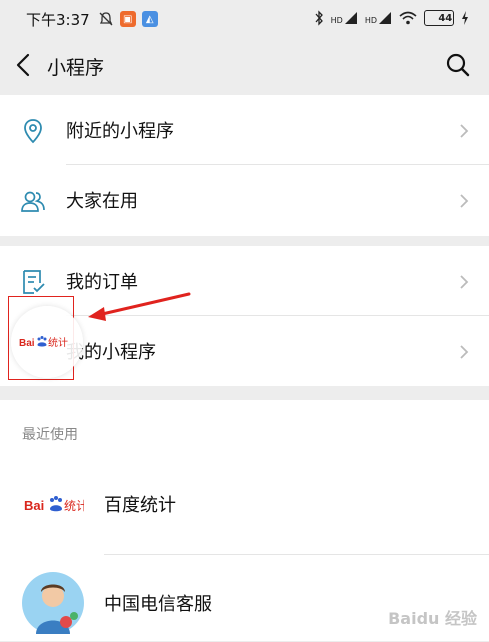  I want to click on app-notification-icon: ▣, so click(127, 19).